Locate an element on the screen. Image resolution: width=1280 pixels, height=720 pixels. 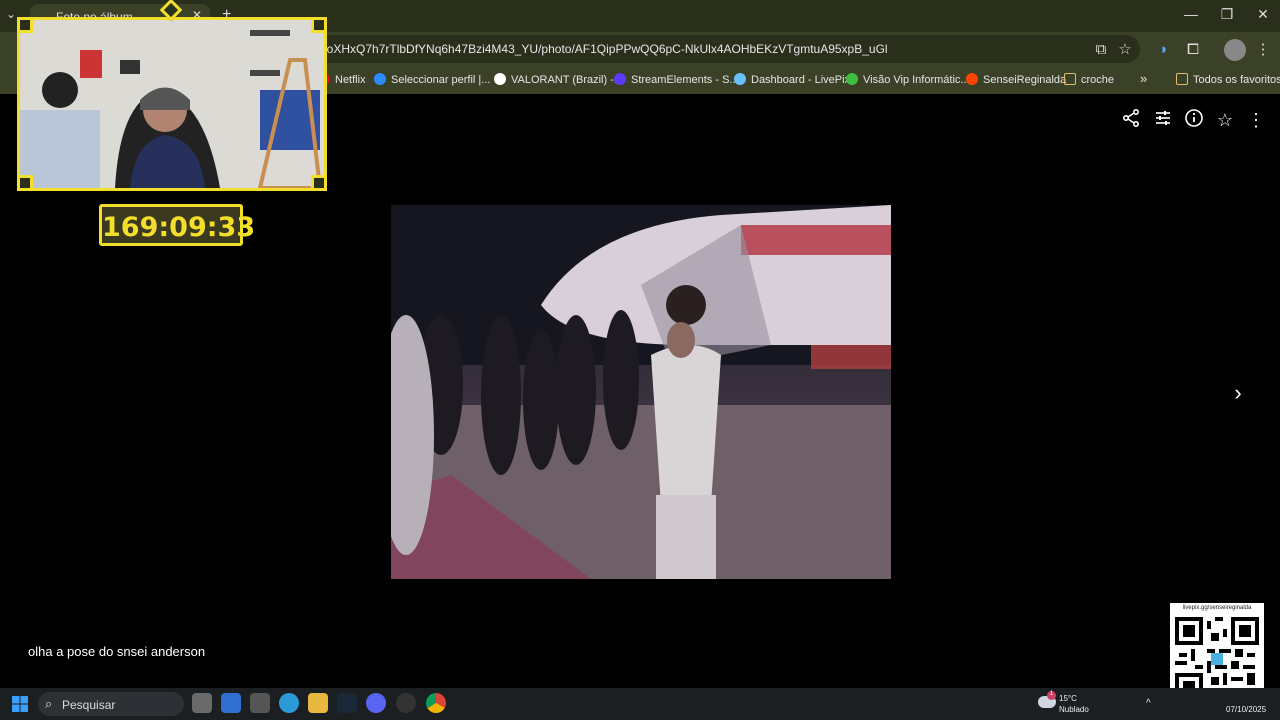
search-placeholder: Pesquisar is located at coordinates (89, 705).